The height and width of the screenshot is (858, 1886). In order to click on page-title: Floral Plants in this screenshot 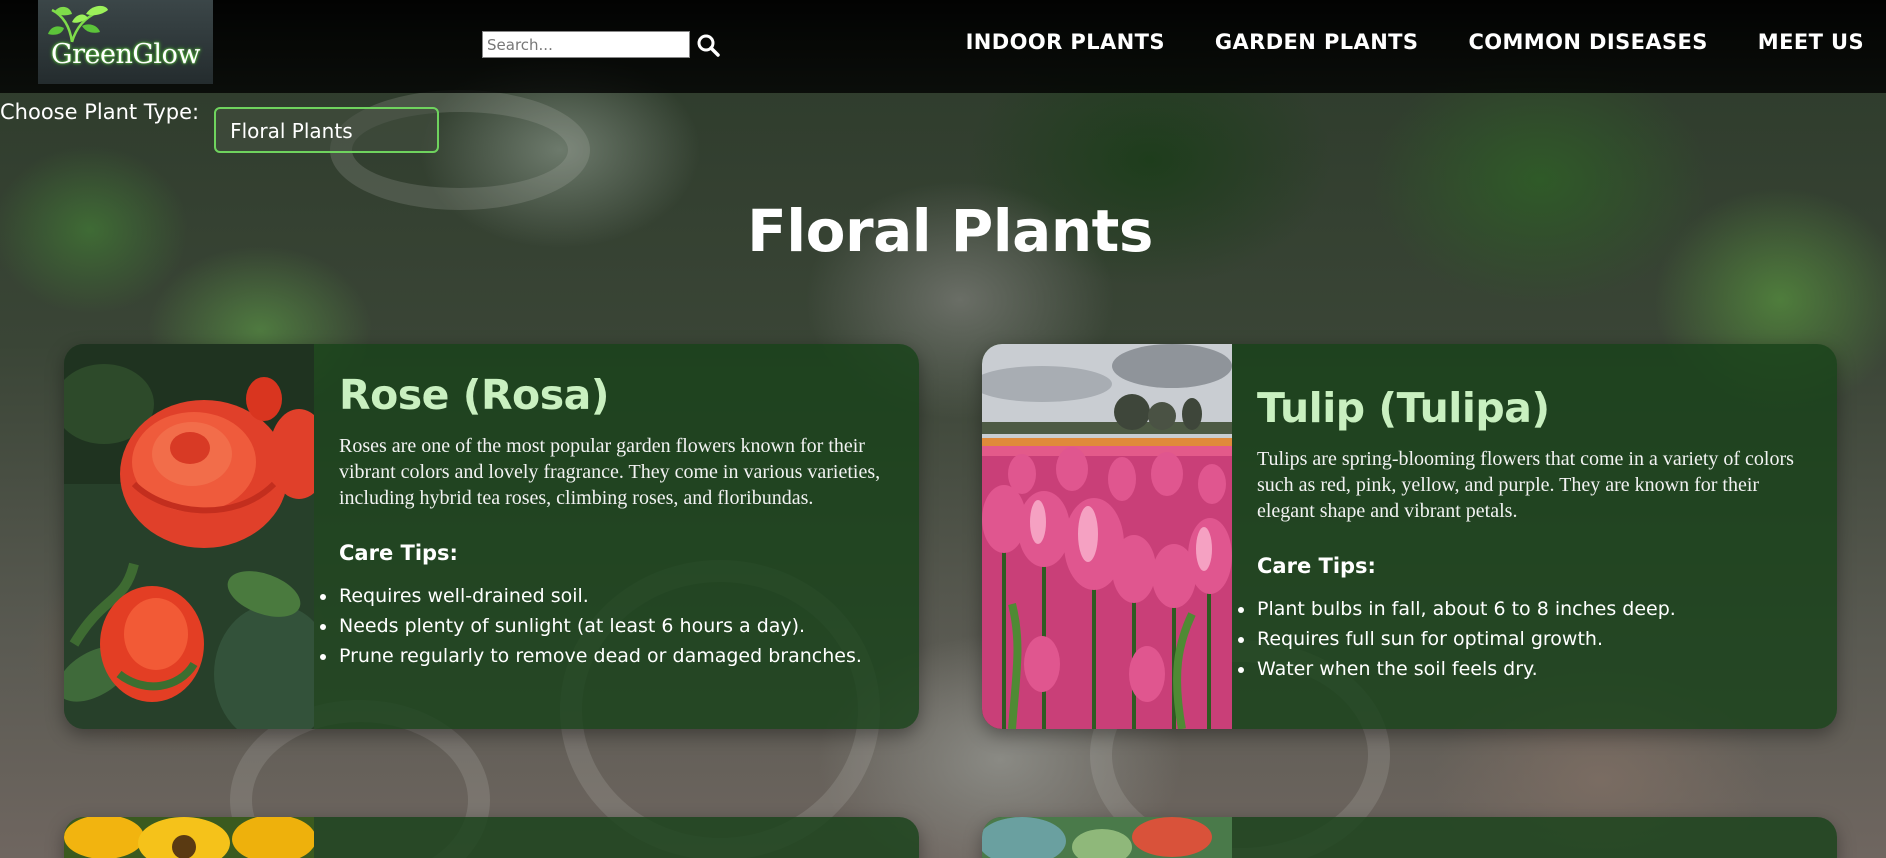, I will do `click(950, 231)`.